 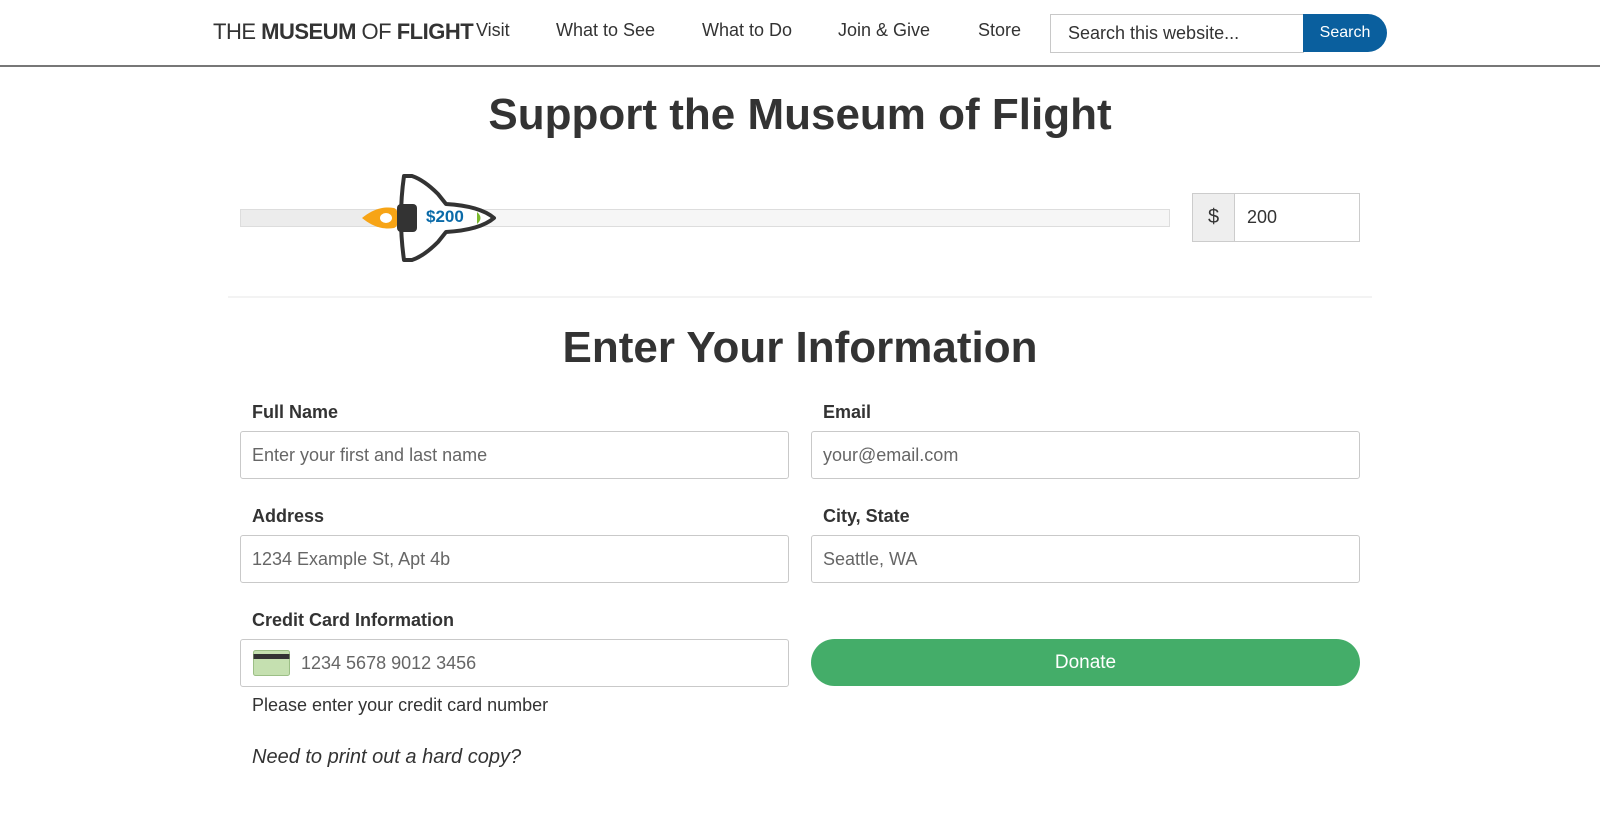 I want to click on credit-card-field, so click(x=541, y=663).